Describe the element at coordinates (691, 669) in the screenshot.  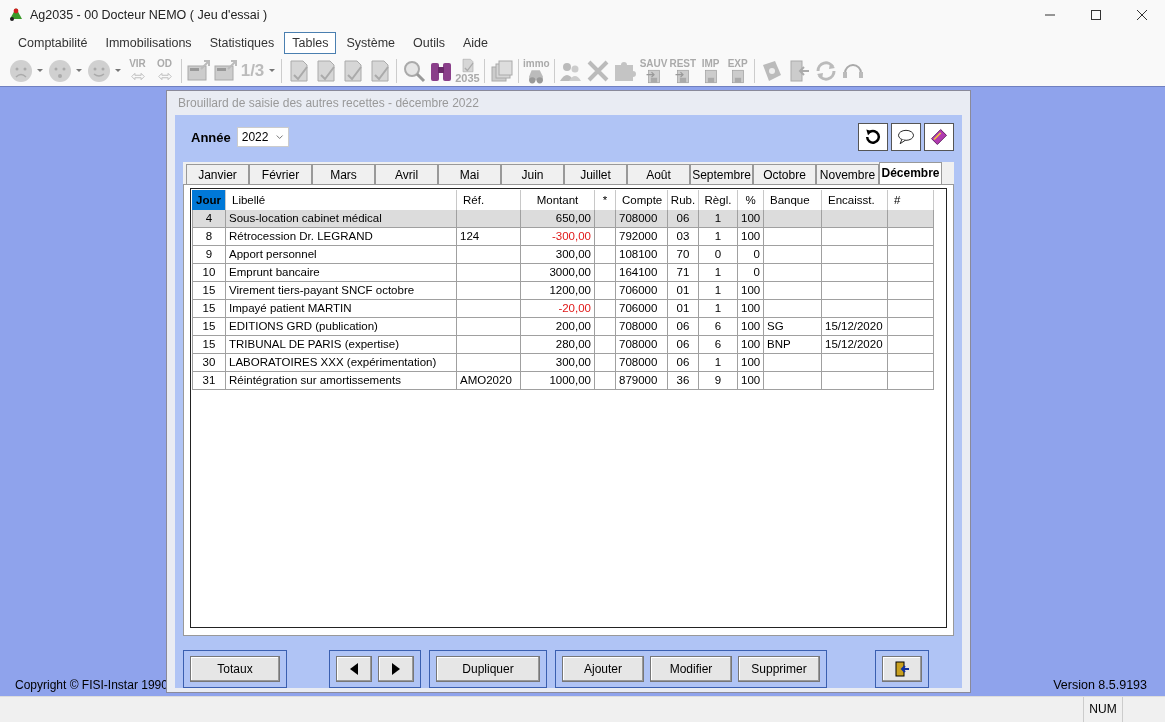
I see `modify-button: Modifier` at that location.